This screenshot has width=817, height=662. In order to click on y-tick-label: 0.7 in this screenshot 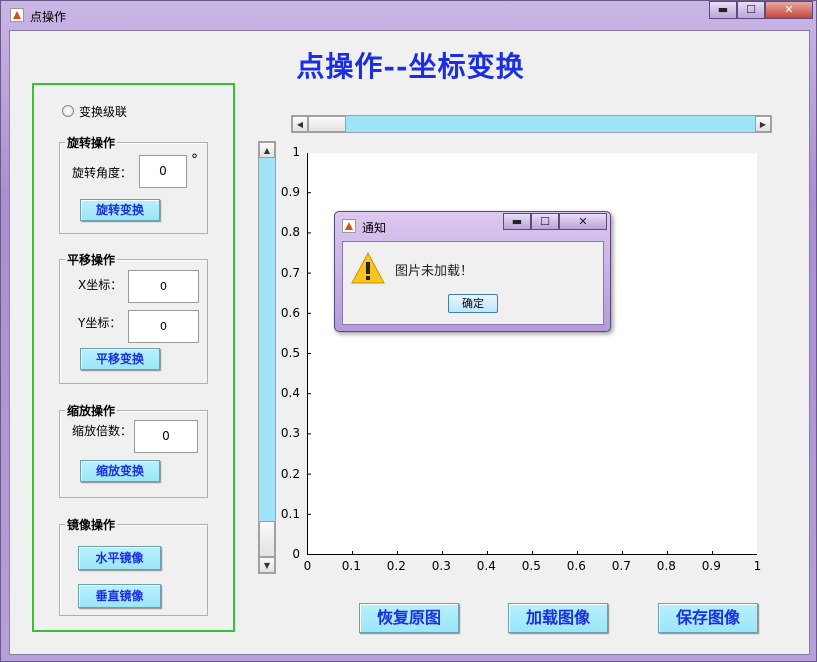, I will do `click(290, 272)`.